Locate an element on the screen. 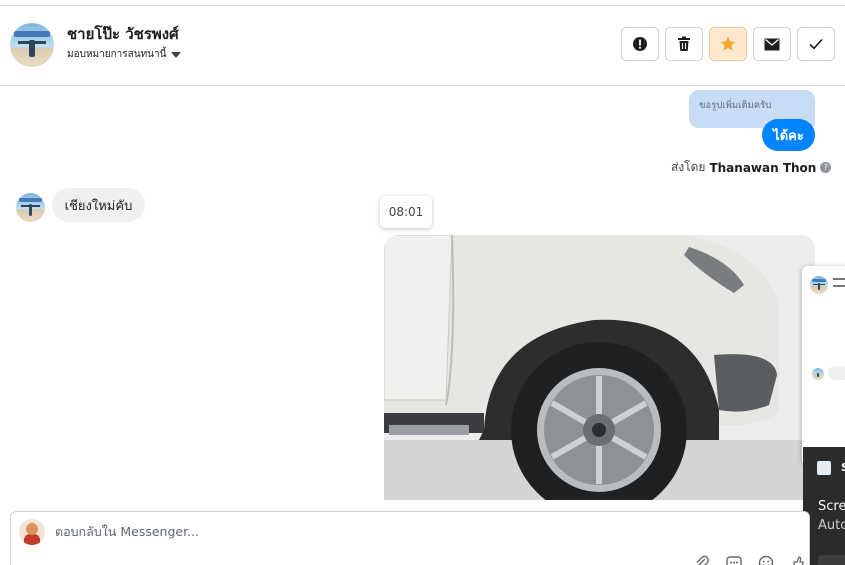 Image resolution: width=845 pixels, height=565 pixels. contact-avatar is located at coordinates (32, 45).